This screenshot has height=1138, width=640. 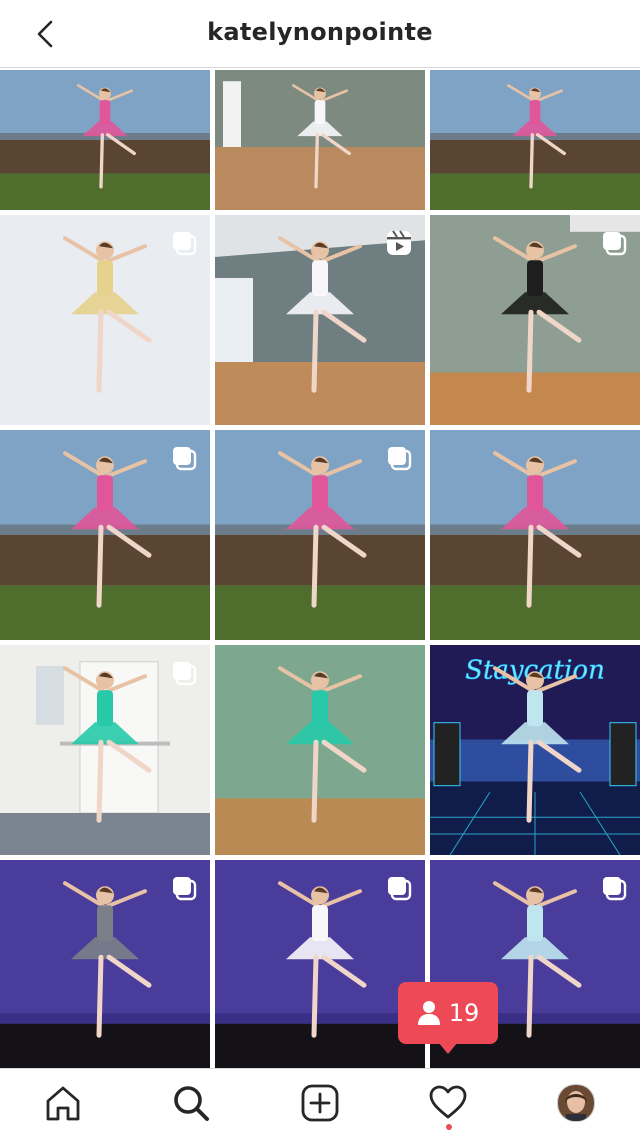 I want to click on heart-icon, so click(x=448, y=1102).